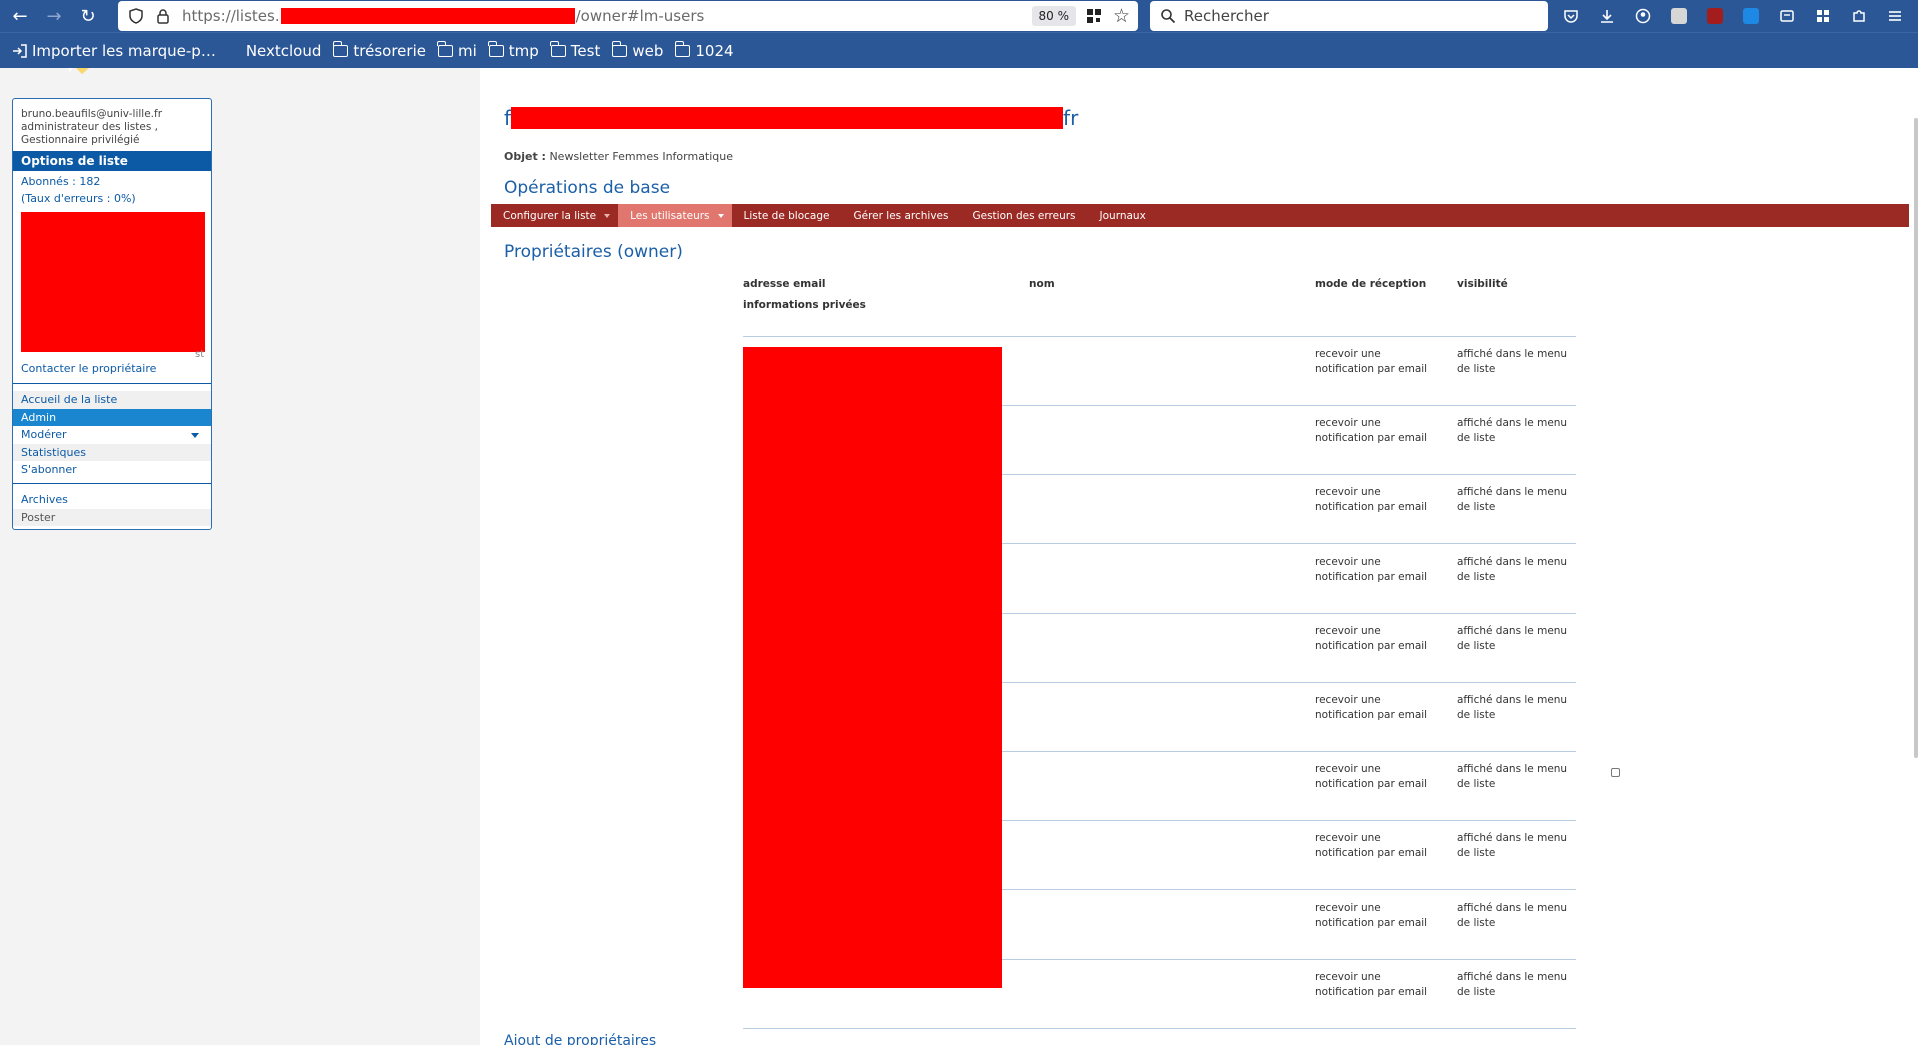  I want to click on menu-item-label: Gestion des erreurs, so click(1024, 215).